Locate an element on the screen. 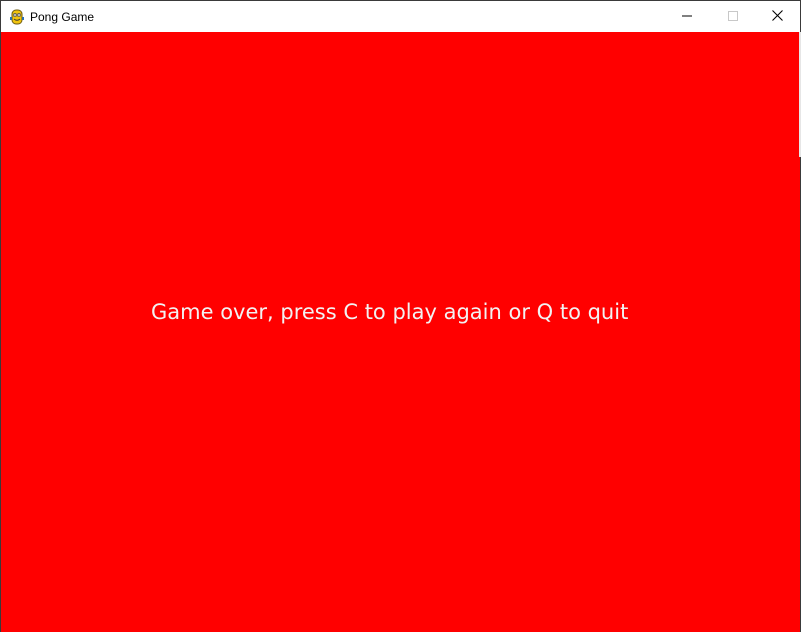 The width and height of the screenshot is (801, 632). minimize-button is located at coordinates (687, 16).